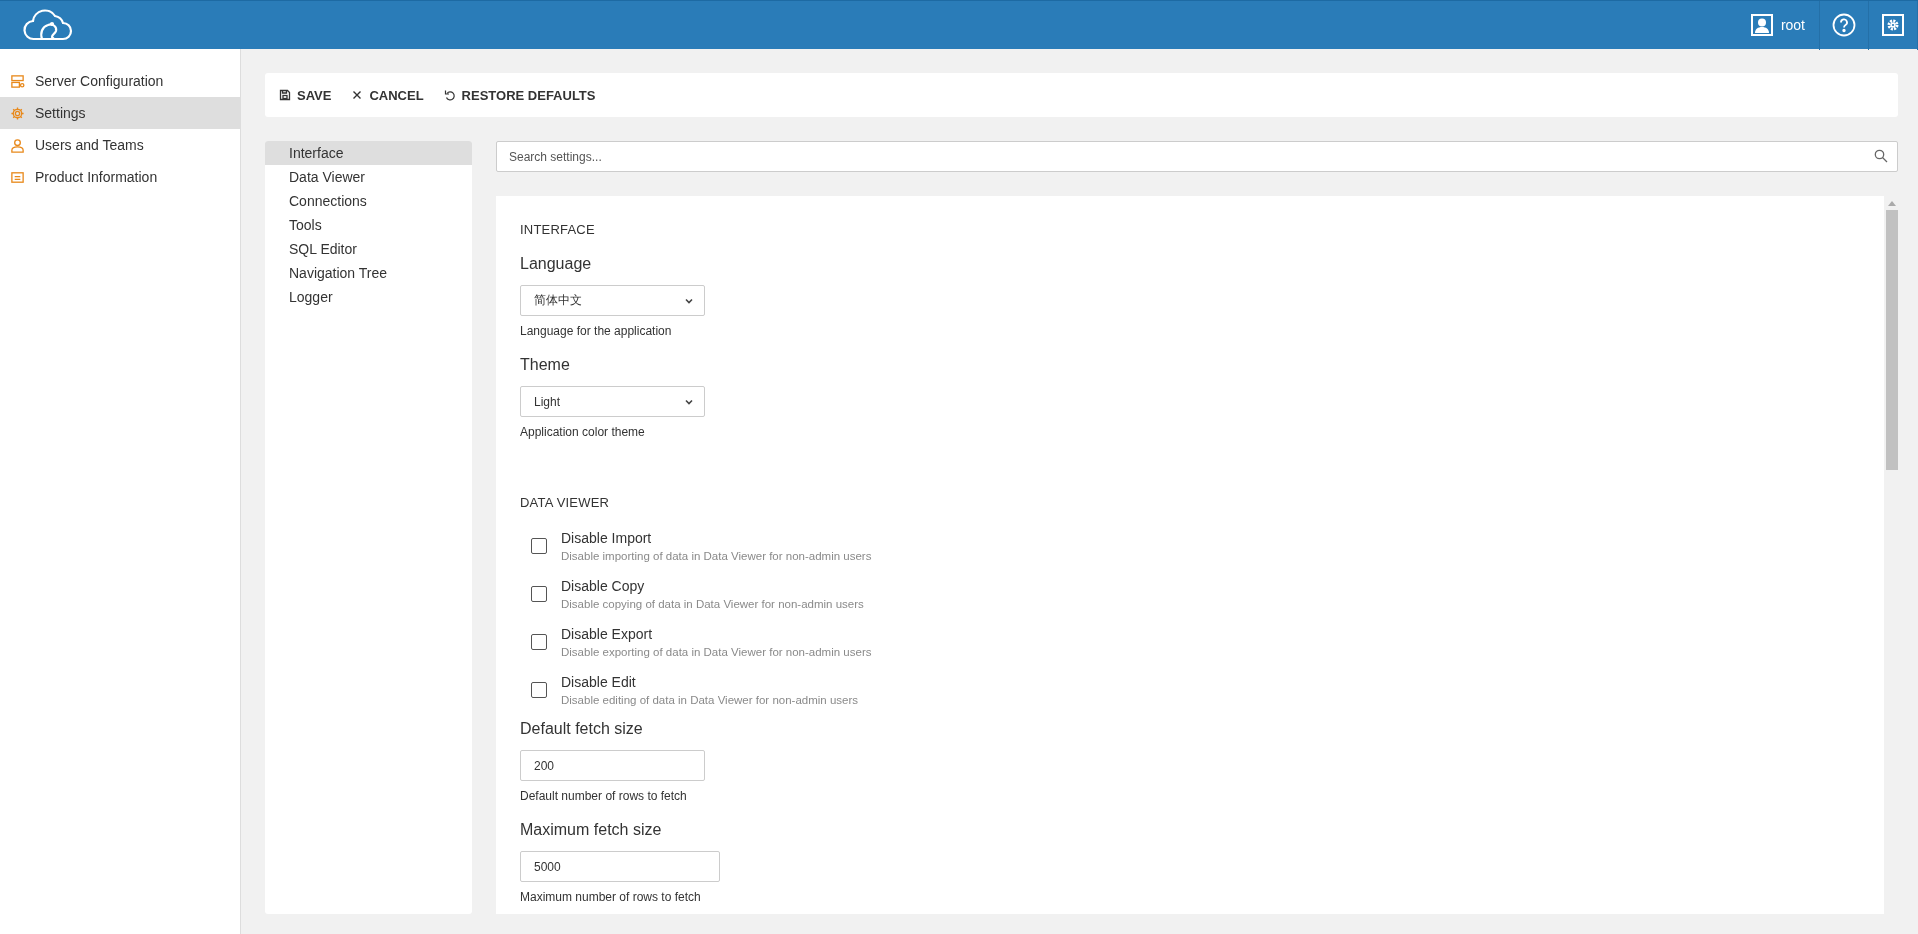  I want to click on section-title: INTERFACE, so click(558, 229).